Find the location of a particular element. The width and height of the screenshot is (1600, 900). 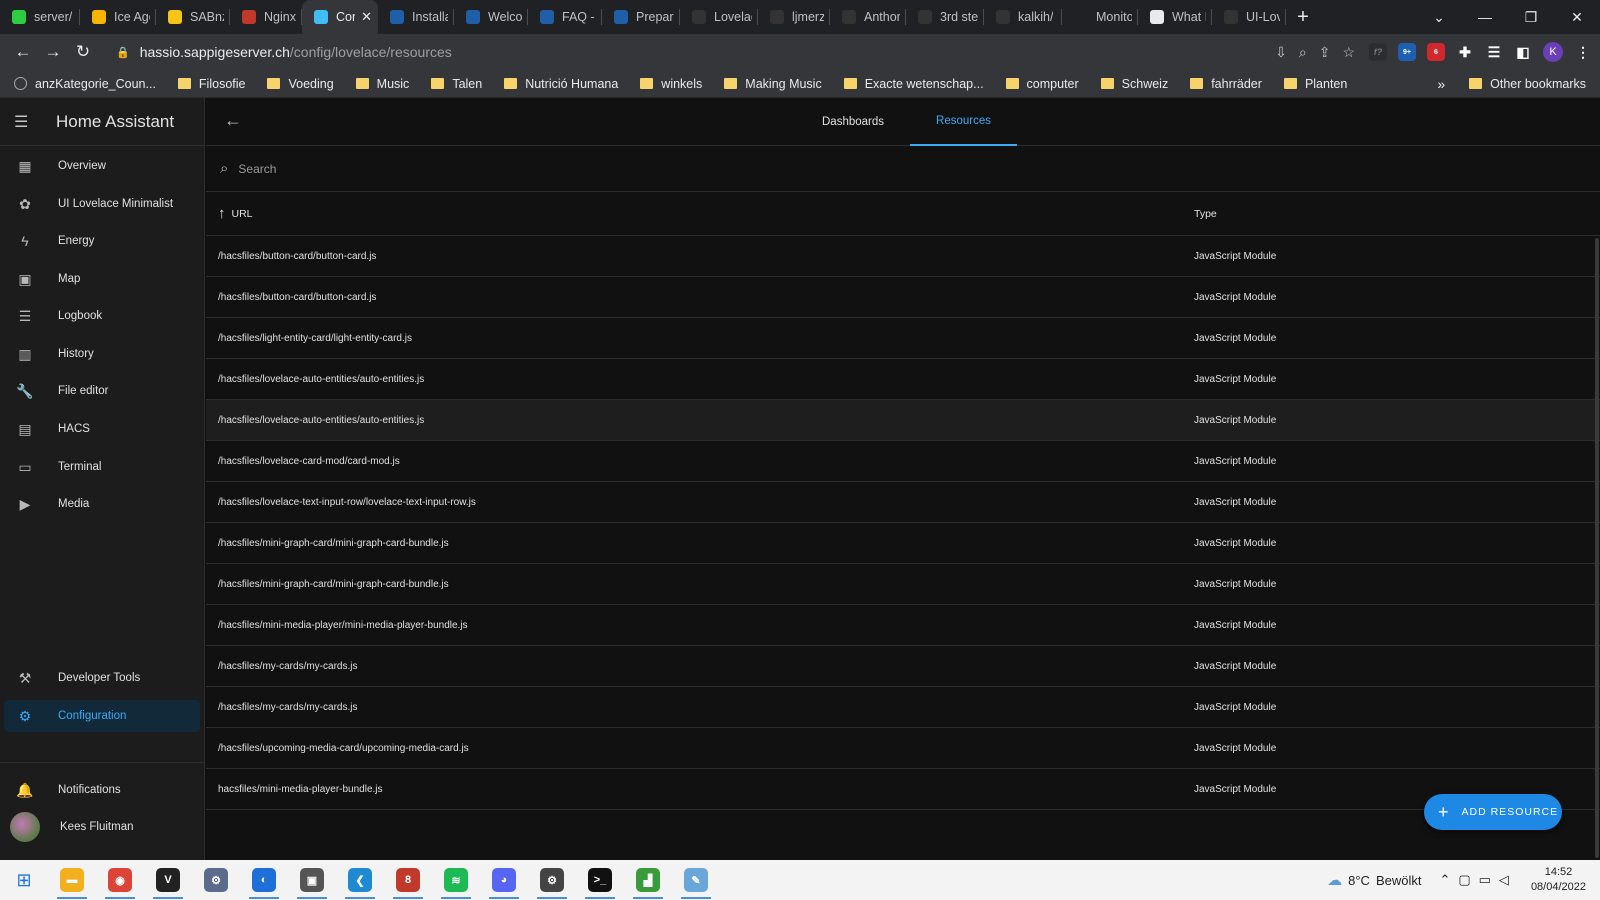

taskbar-app: ◕ is located at coordinates (504, 880).